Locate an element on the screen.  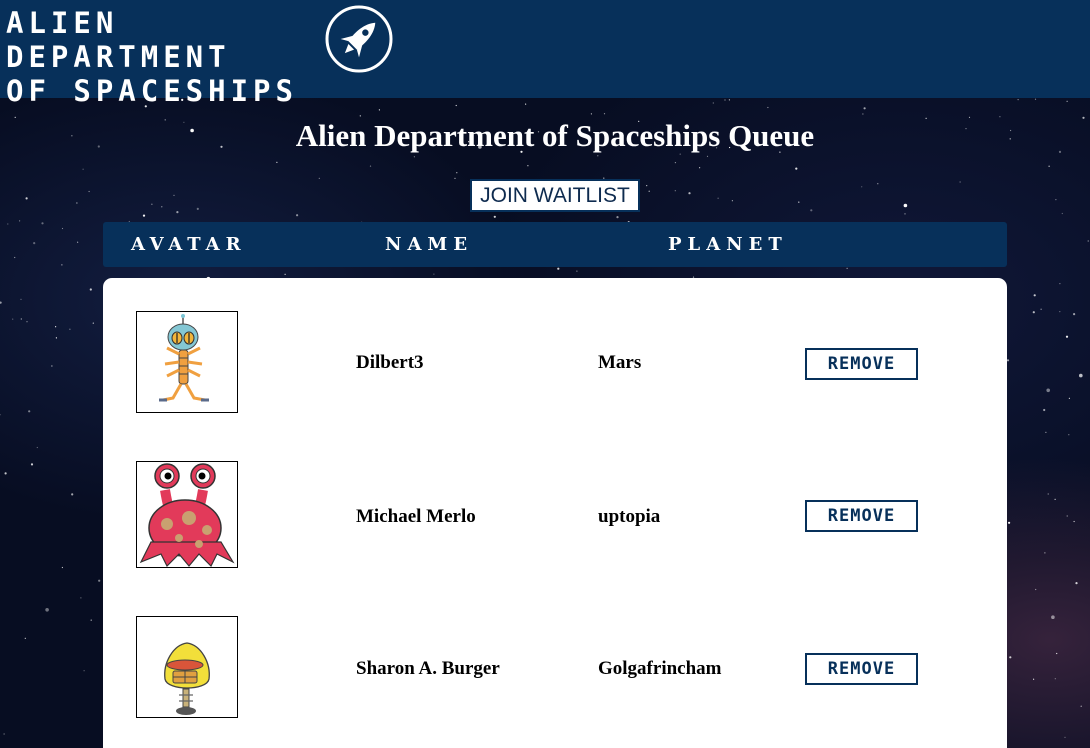
column-header-planet: PLANET is located at coordinates (728, 244).